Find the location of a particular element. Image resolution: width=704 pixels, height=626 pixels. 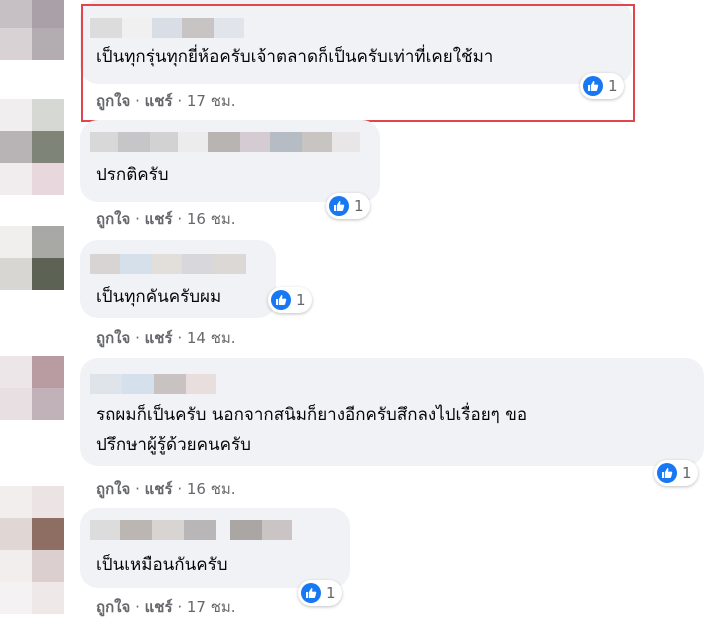

comment-actions: ถูกใจ · แชร์ · 17 ชม. is located at coordinates (166, 607).